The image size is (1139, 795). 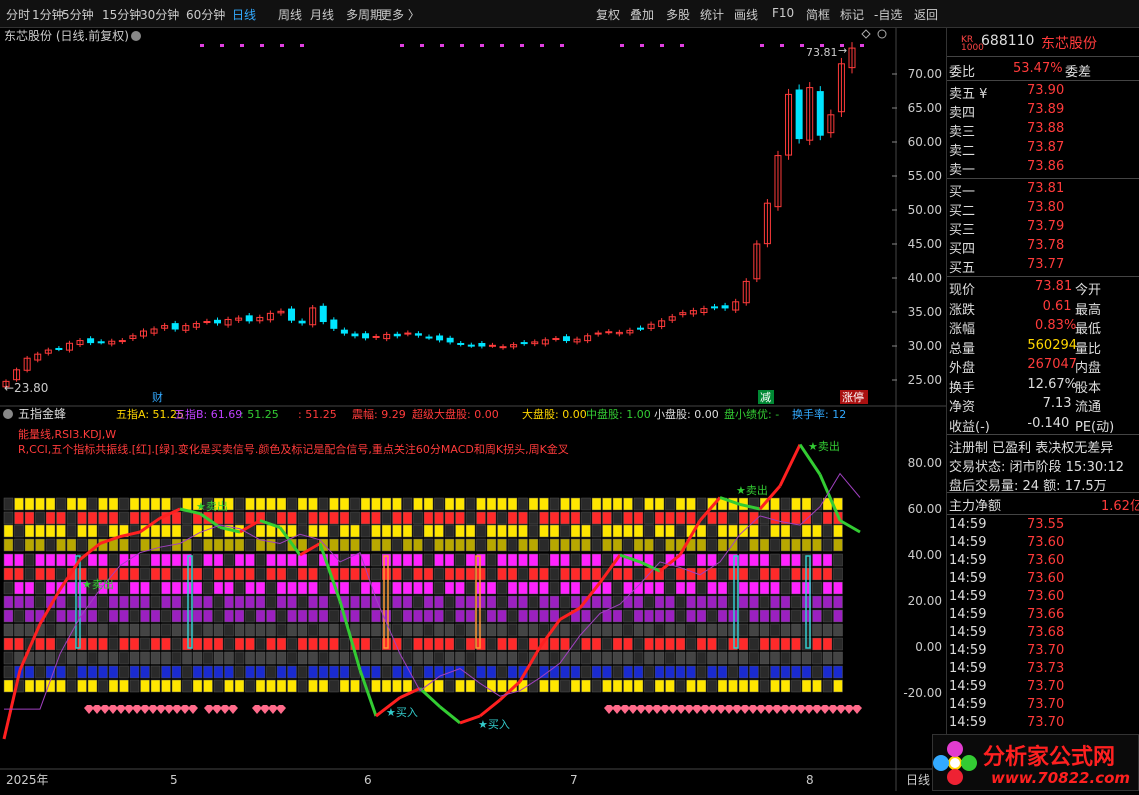 I want to click on quote-row: 14:59 73.60, so click(x=1043, y=597).